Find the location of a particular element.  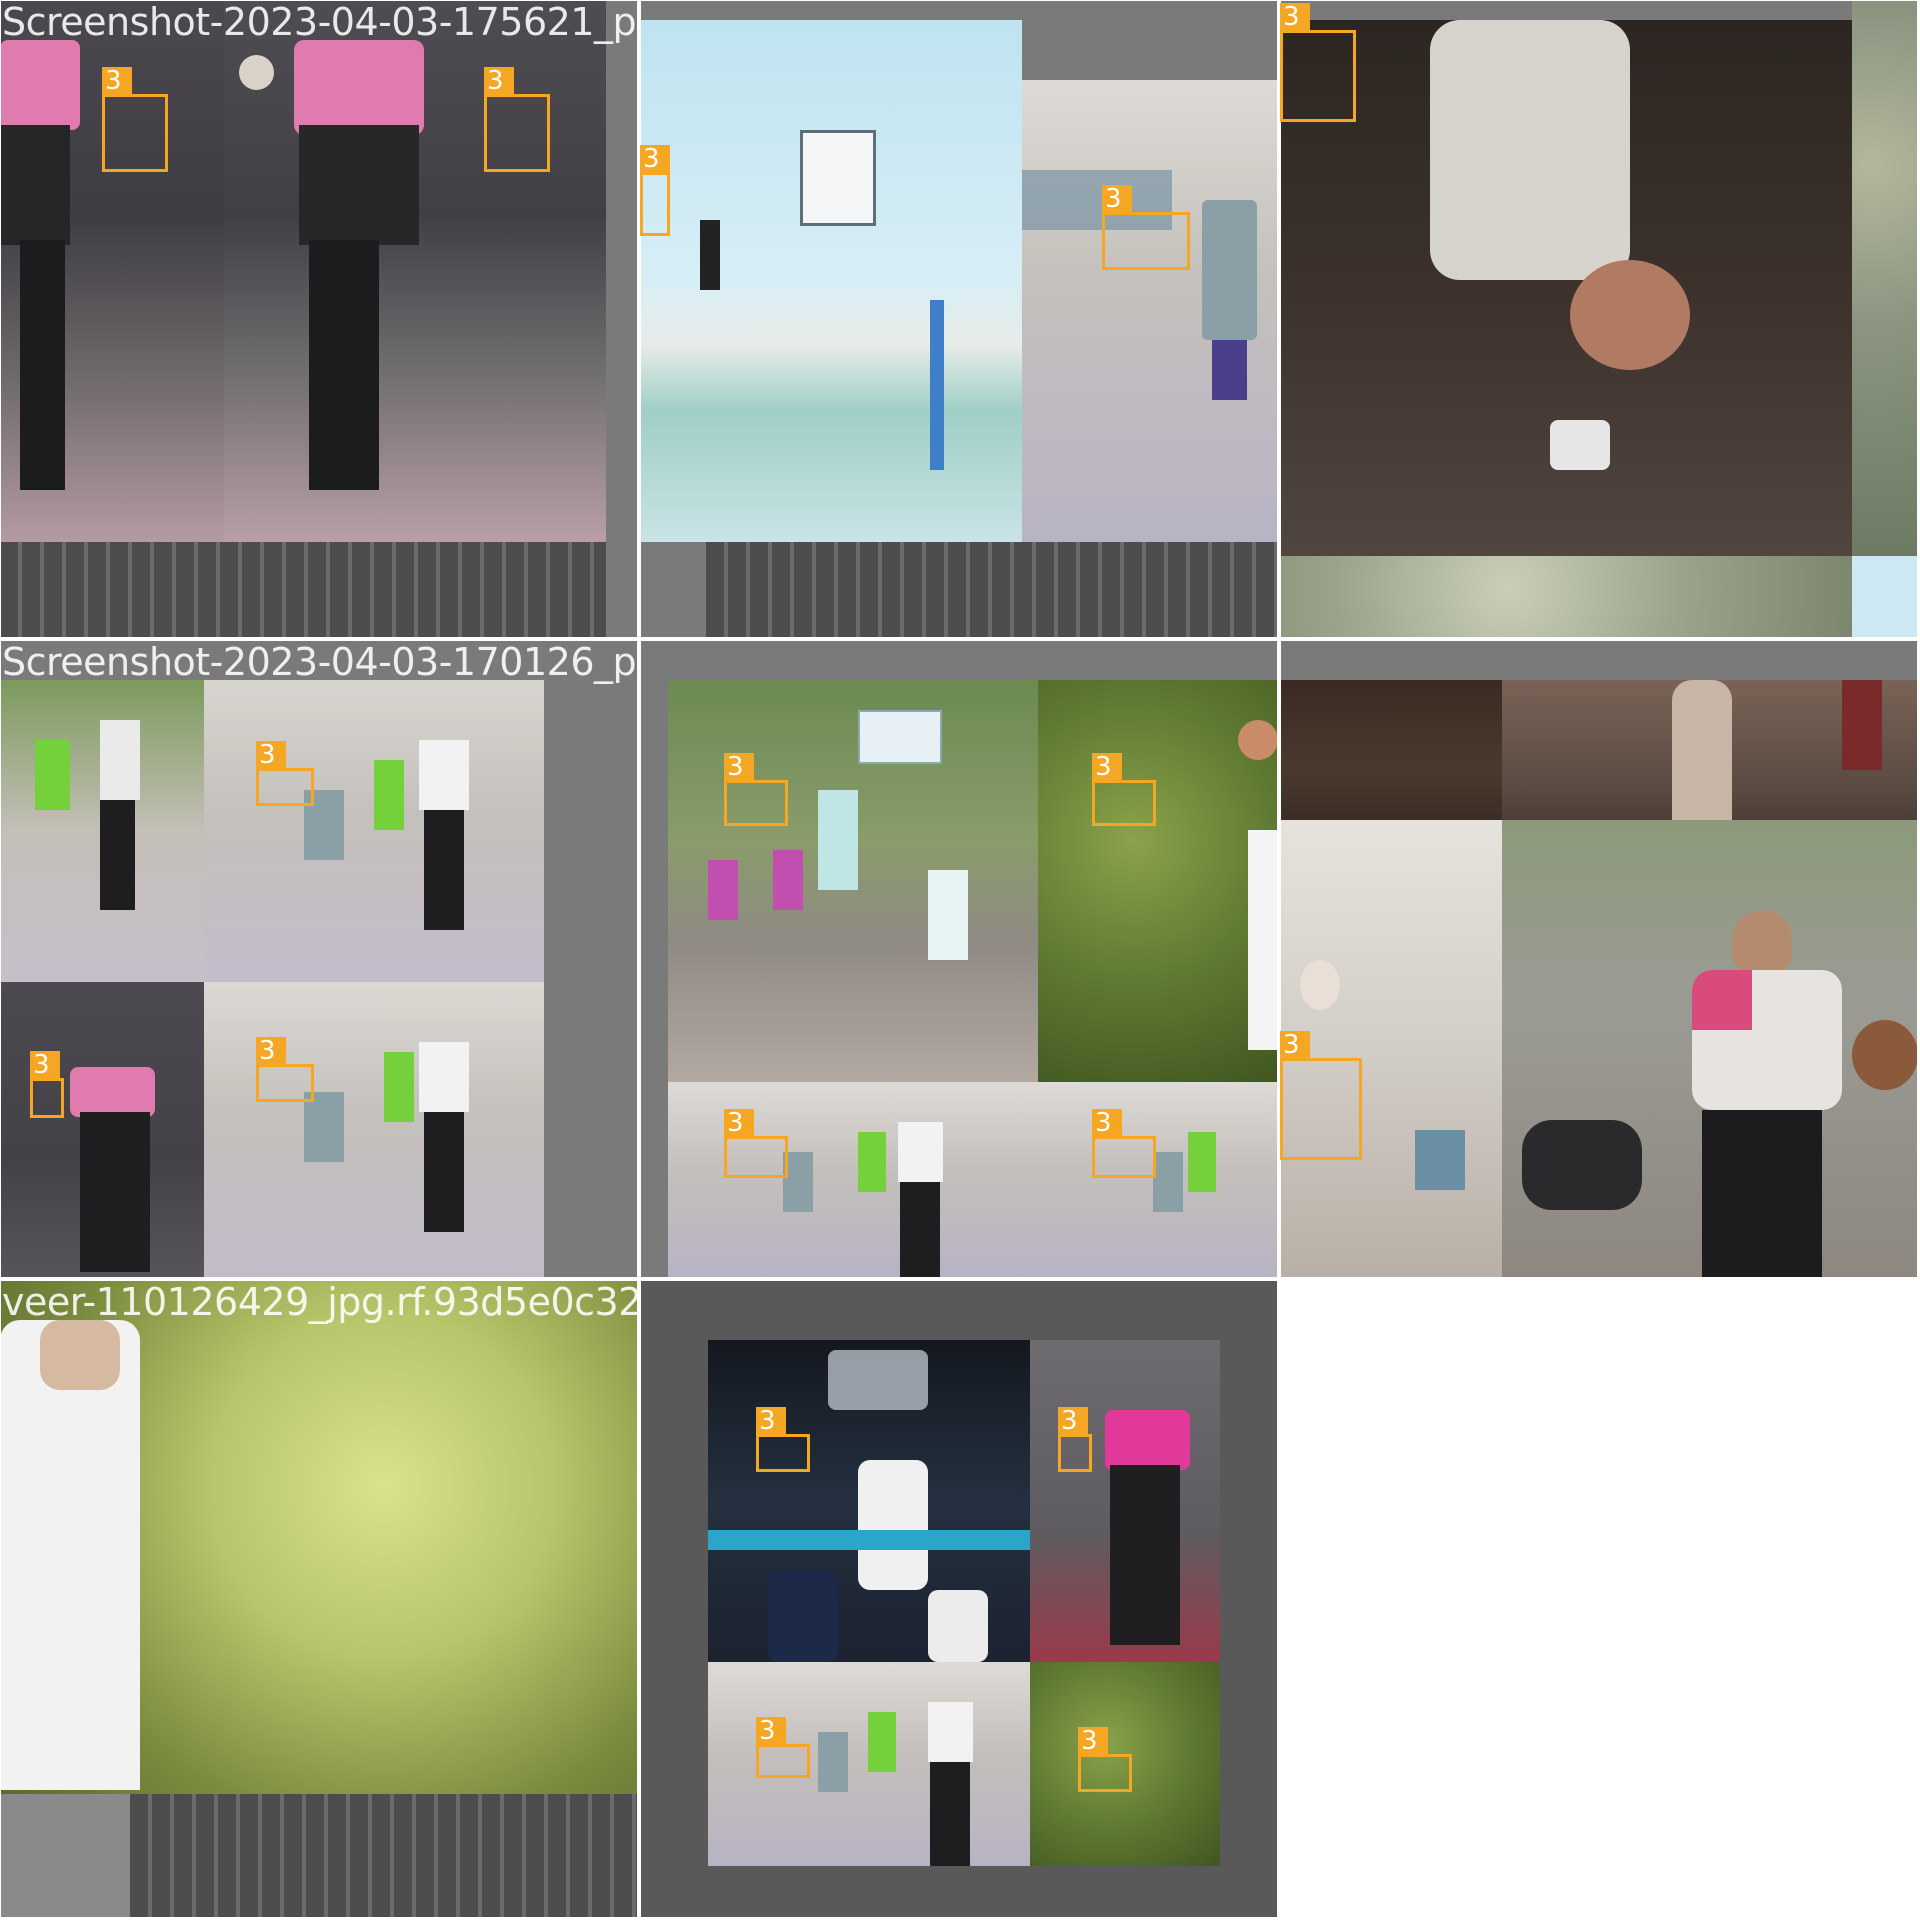

mosaic-tile-6: 3 is located at coordinates (1599, 959).